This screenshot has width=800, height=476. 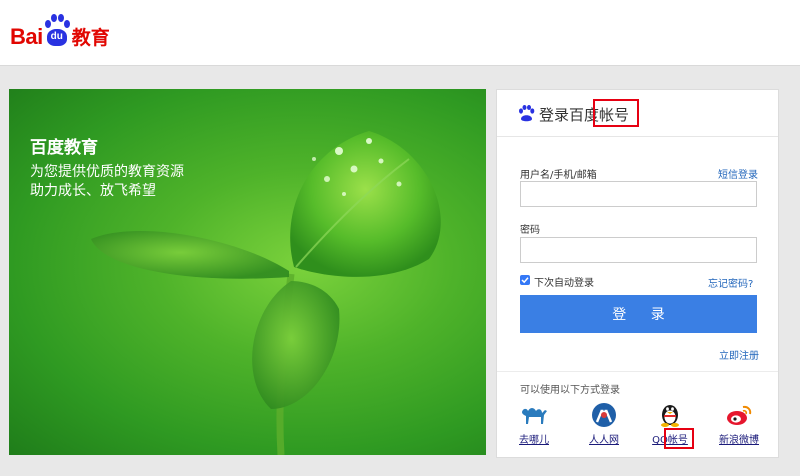 What do you see at coordinates (638, 250) in the screenshot?
I see `password-input` at bounding box center [638, 250].